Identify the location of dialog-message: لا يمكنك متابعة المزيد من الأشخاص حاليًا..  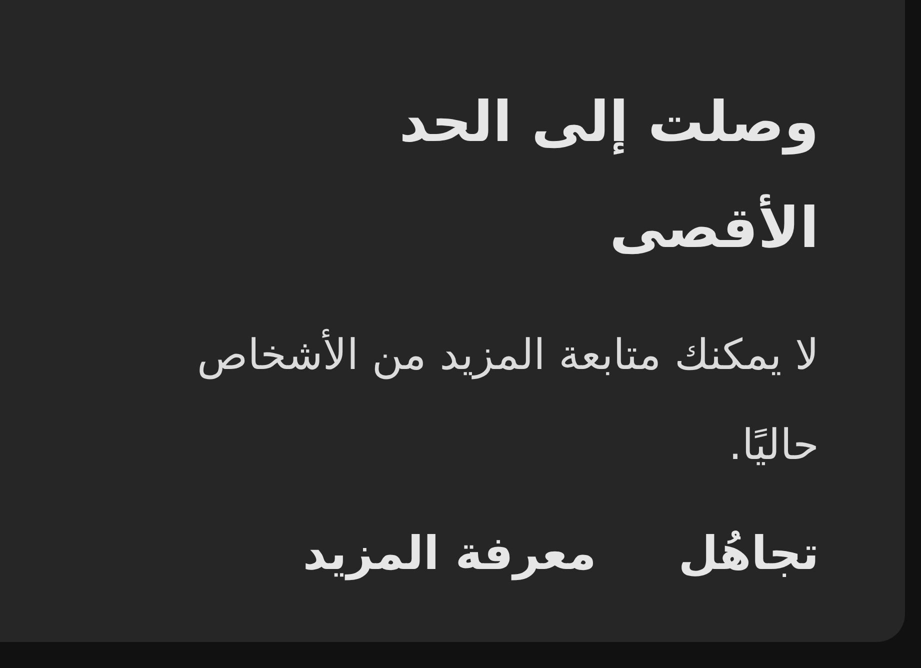
(507, 399).